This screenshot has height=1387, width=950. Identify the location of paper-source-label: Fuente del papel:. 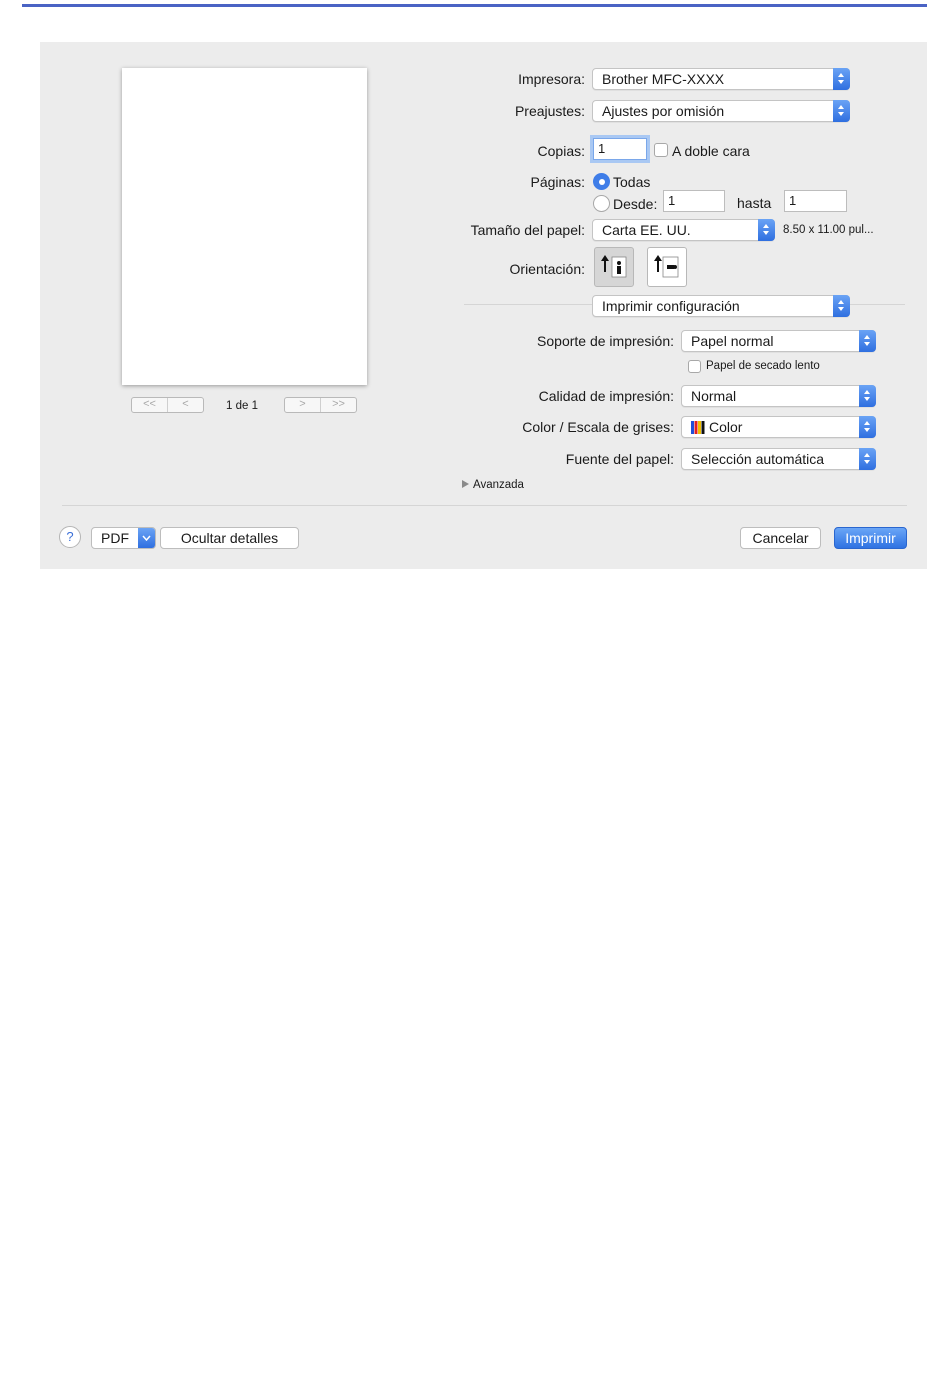
(619, 459).